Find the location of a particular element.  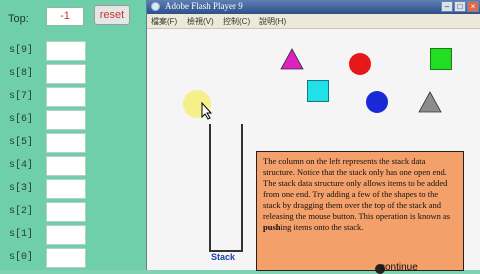

top-label: Top: is located at coordinates (18, 19).